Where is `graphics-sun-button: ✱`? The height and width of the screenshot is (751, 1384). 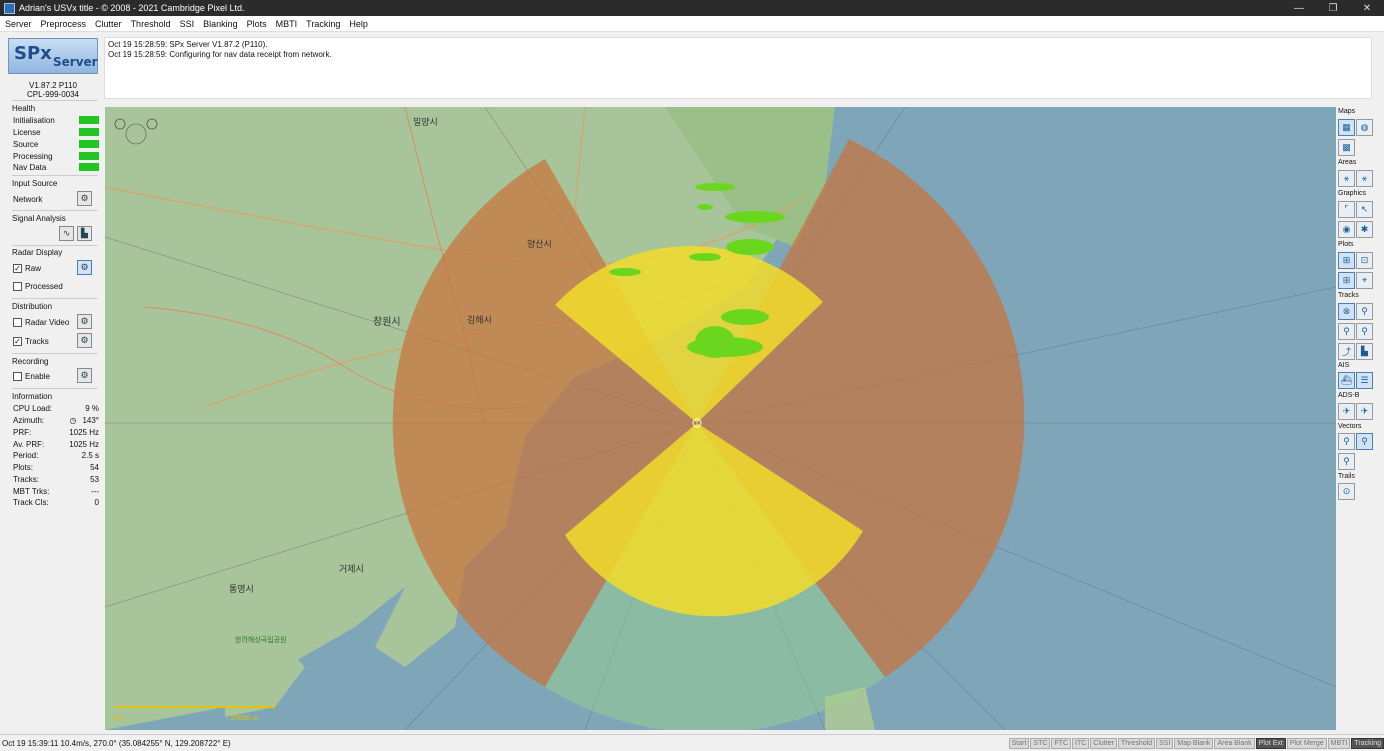 graphics-sun-button: ✱ is located at coordinates (1364, 229).